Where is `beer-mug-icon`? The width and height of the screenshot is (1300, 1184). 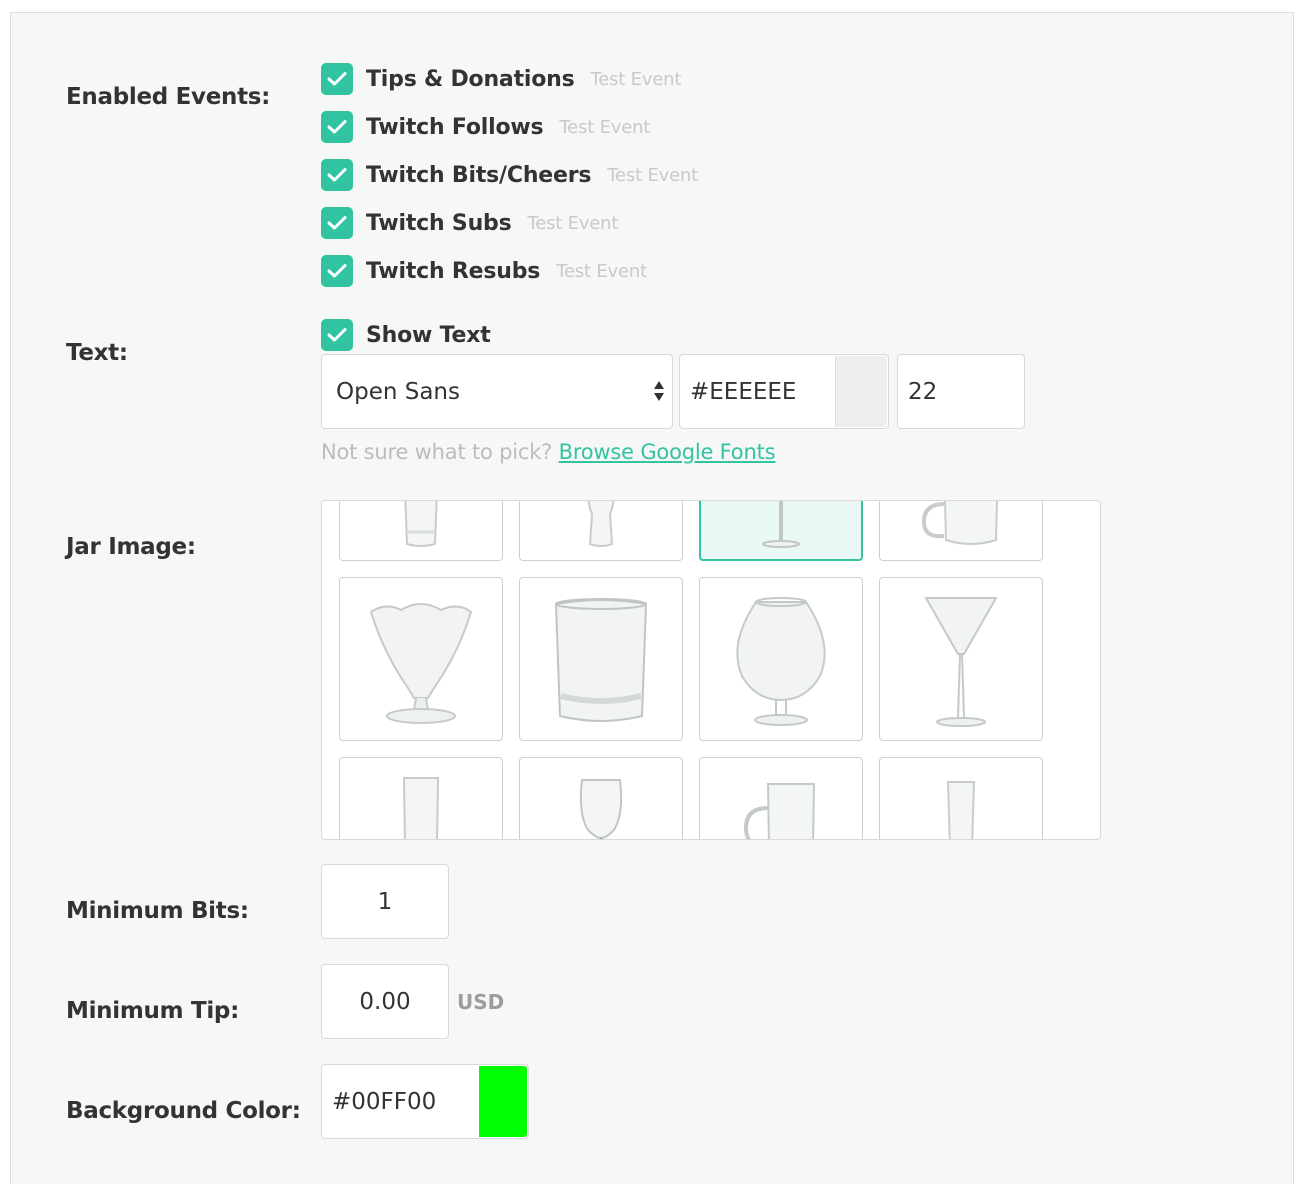 beer-mug-icon is located at coordinates (960, 523).